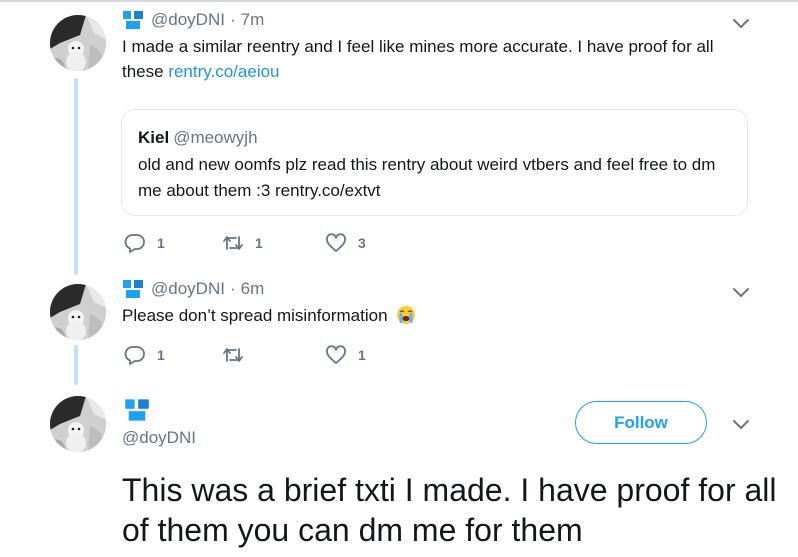 Image resolution: width=798 pixels, height=557 pixels. I want to click on tweet-link: rentry.co/aeiou, so click(223, 71).